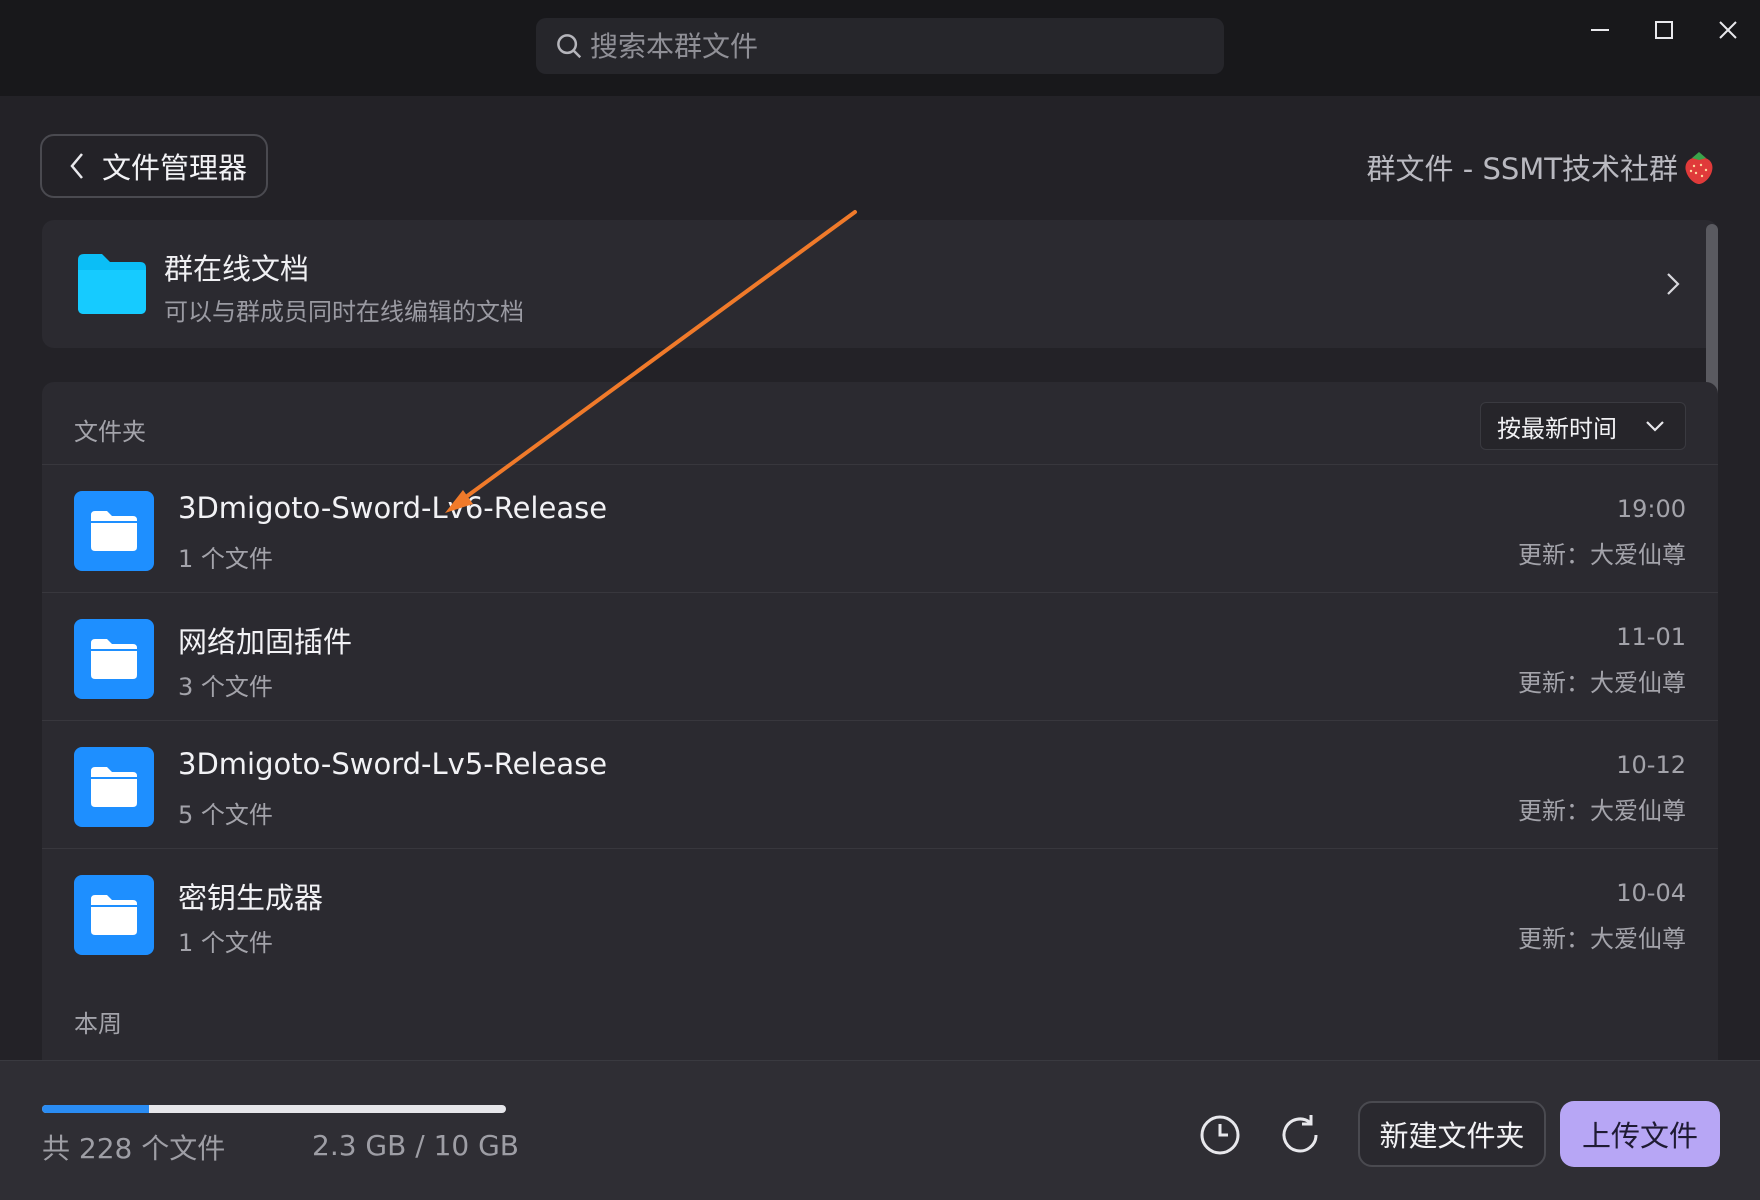  I want to click on storage-usage: 2.3 GB / 10 GB, so click(416, 1145).